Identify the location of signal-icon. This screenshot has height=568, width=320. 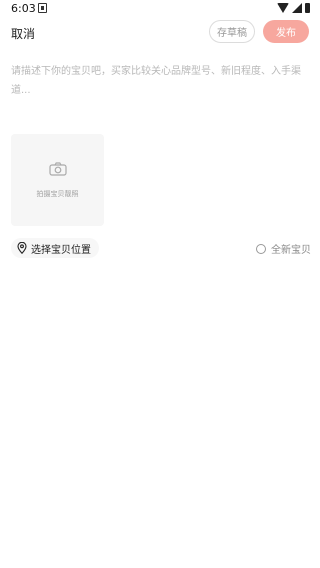
(297, 8).